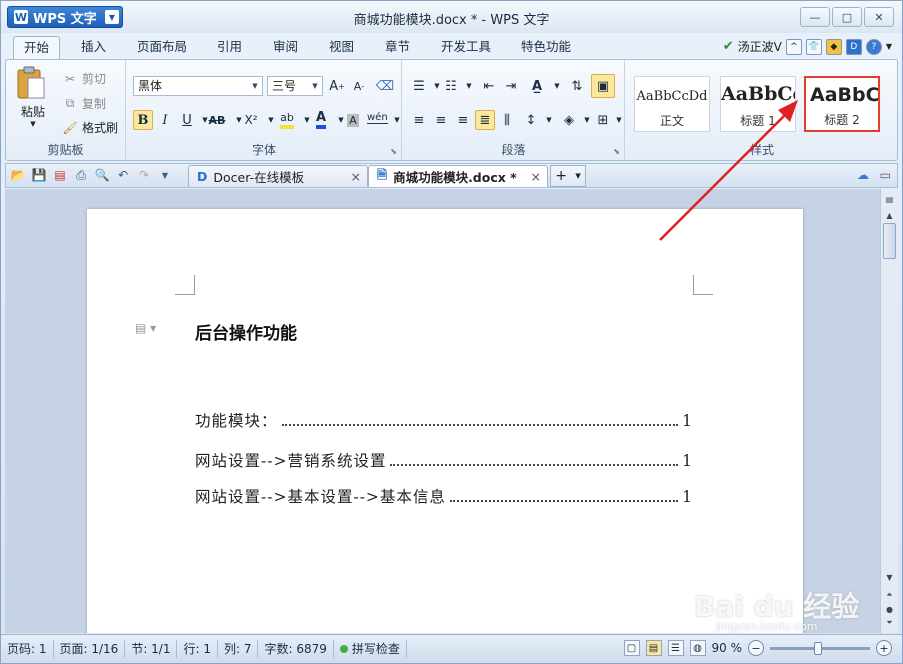 The image size is (903, 664). What do you see at coordinates (370, 649) in the screenshot?
I see `spell-check-button: 拼写检查` at bounding box center [370, 649].